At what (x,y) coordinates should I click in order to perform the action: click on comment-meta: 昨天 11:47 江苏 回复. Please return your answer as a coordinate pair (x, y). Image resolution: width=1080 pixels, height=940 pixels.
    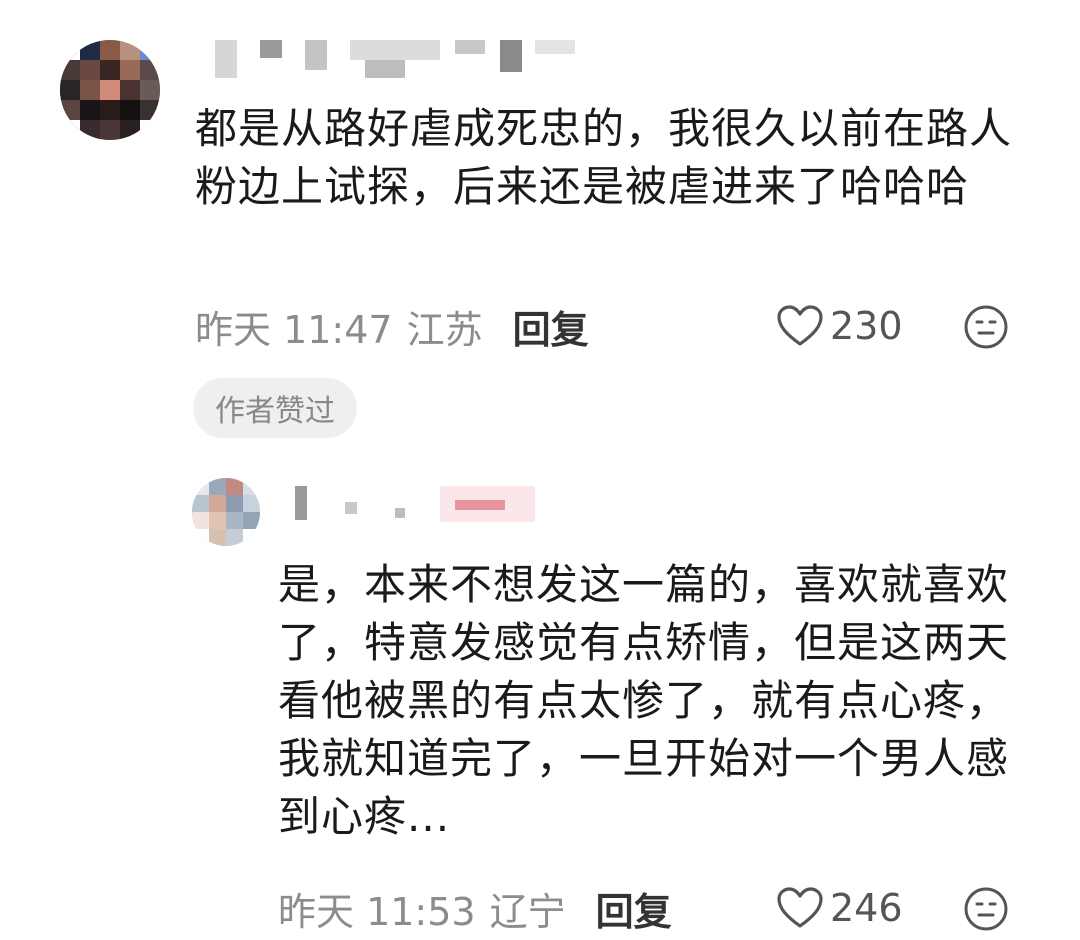
    Looking at the image, I should click on (392, 326).